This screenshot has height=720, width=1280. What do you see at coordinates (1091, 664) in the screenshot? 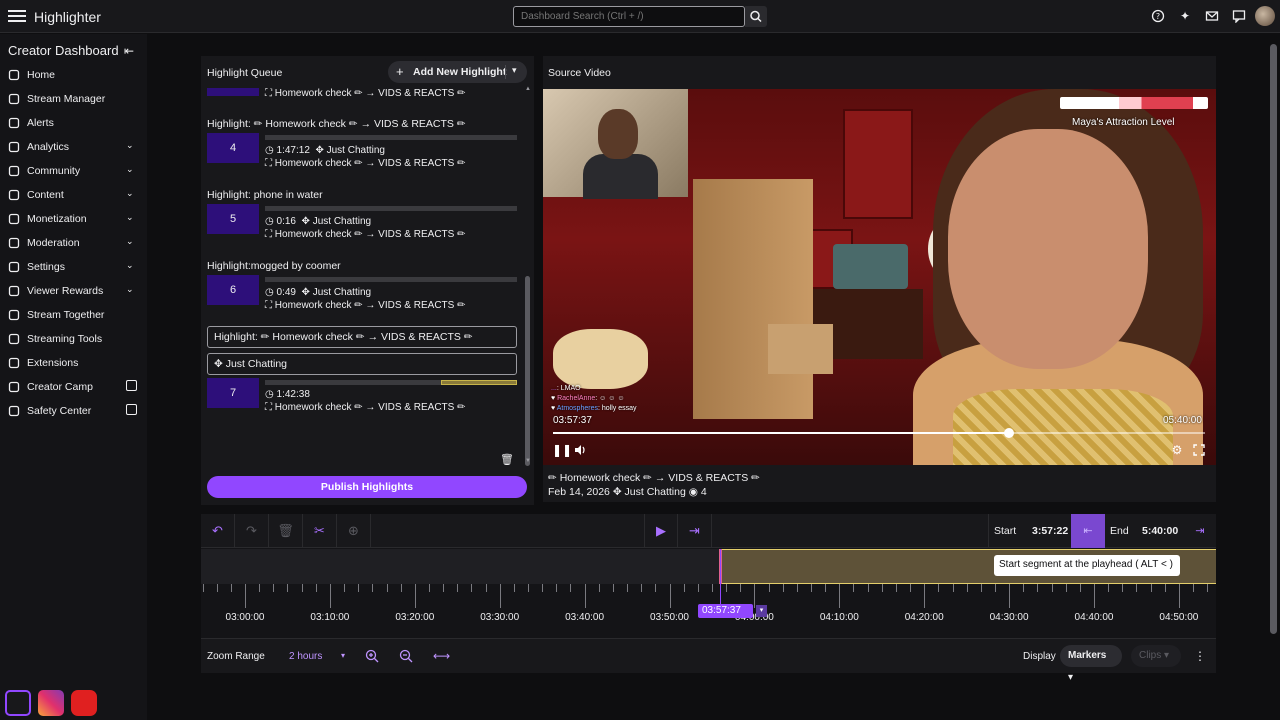
I see `markers-toggle: Markers ▾` at bounding box center [1091, 664].